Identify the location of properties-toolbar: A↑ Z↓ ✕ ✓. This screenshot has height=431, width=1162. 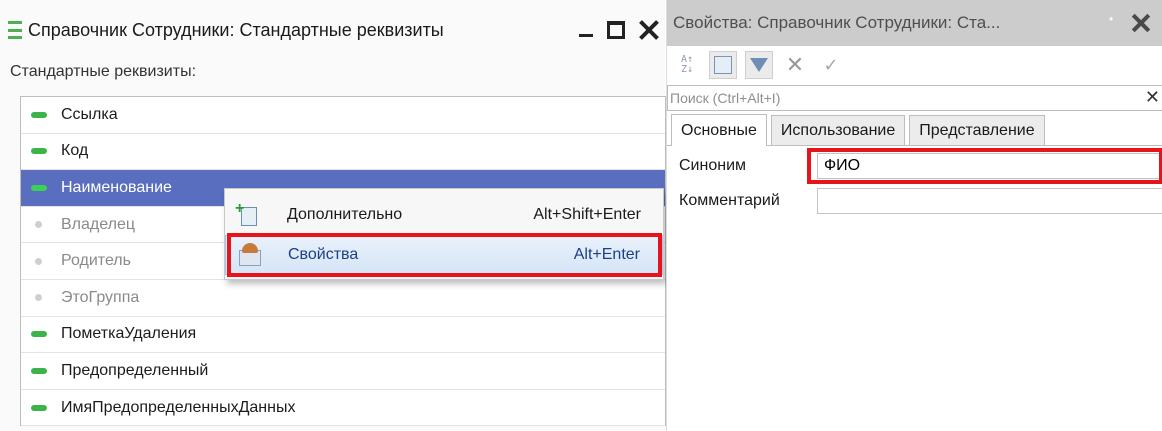
(914, 65).